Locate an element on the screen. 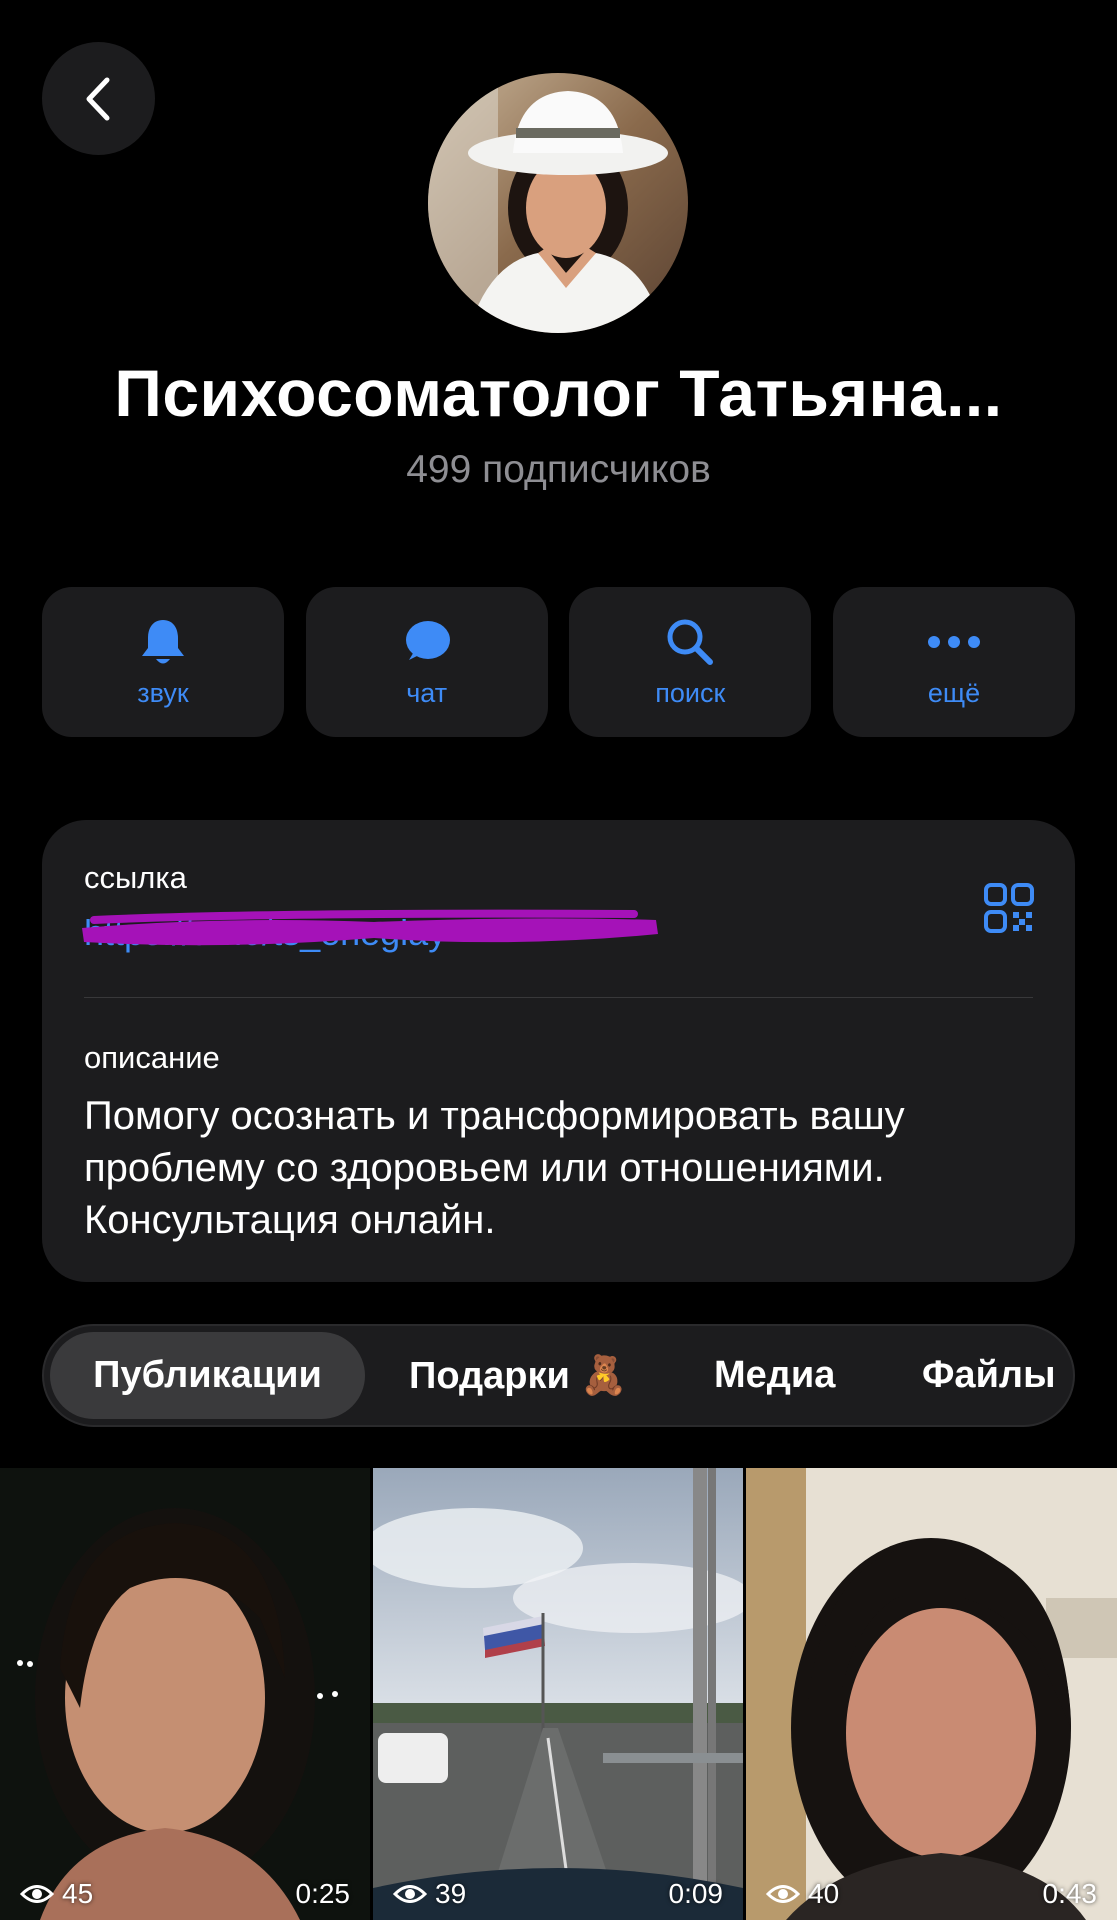 This screenshot has width=1117, height=1920. chat-bubble-icon is located at coordinates (427, 640).